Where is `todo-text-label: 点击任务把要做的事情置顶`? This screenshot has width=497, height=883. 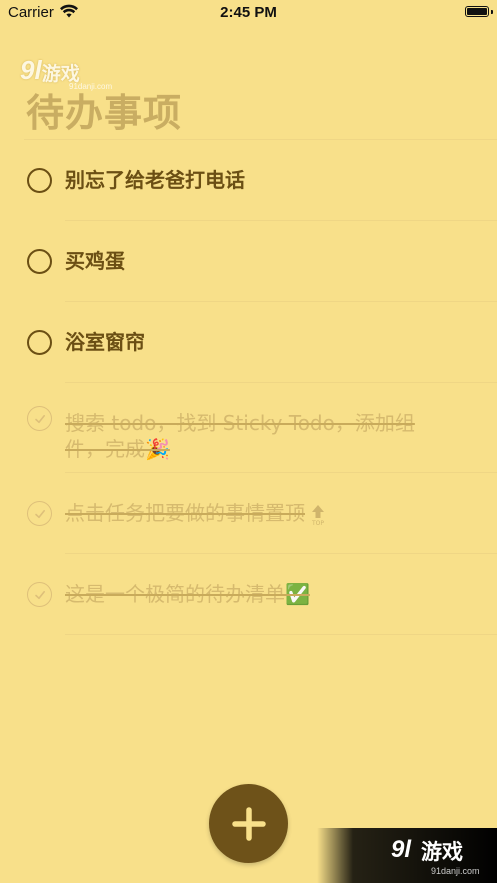
todo-text-label: 点击任务把要做的事情置顶 is located at coordinates (185, 513).